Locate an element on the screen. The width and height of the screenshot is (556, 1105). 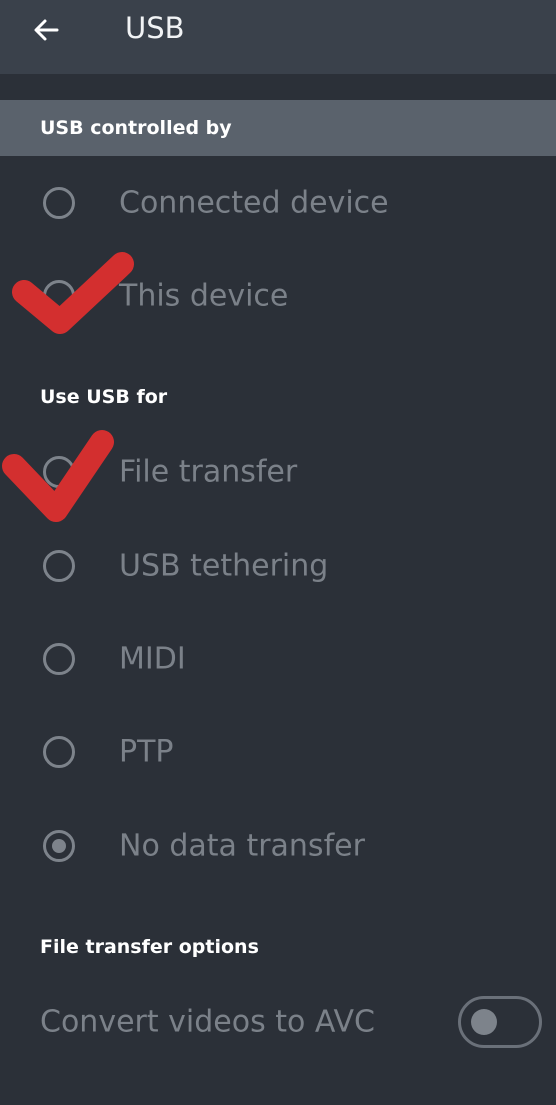
option-label: PTP is located at coordinates (146, 752).